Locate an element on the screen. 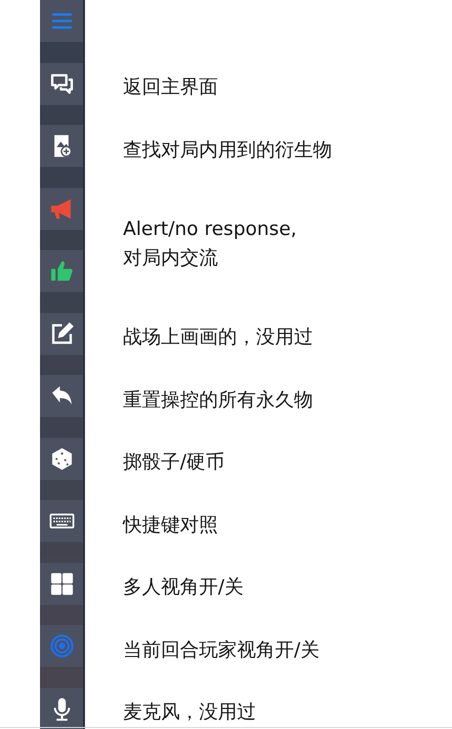 This screenshot has height=729, width=452. annotation-text: 快捷键对照 is located at coordinates (170, 525).